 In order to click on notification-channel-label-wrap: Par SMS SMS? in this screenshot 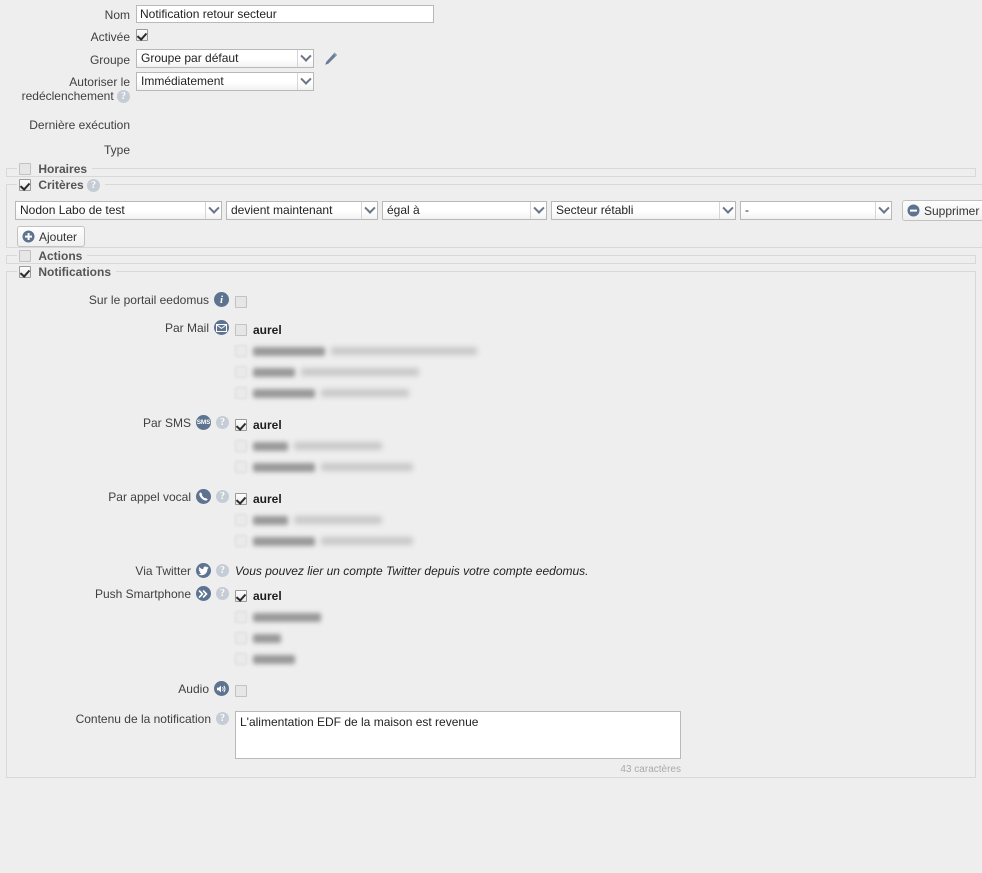, I will do `click(118, 422)`.